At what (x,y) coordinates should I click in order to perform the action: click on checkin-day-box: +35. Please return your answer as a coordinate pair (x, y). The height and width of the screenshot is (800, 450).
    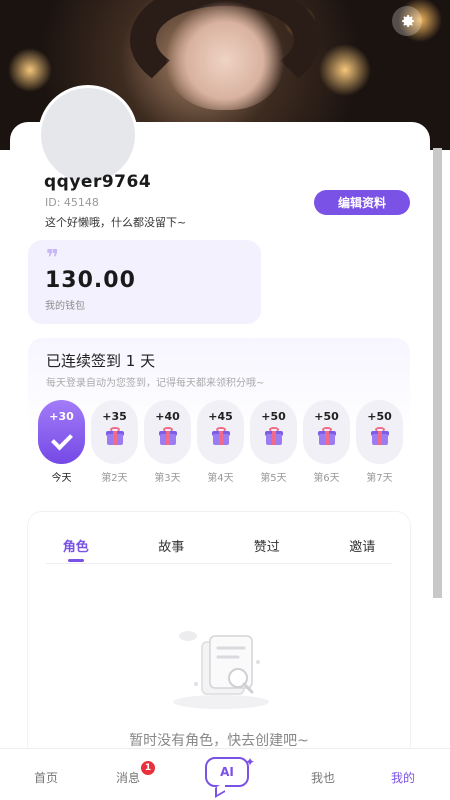
    Looking at the image, I should click on (114, 432).